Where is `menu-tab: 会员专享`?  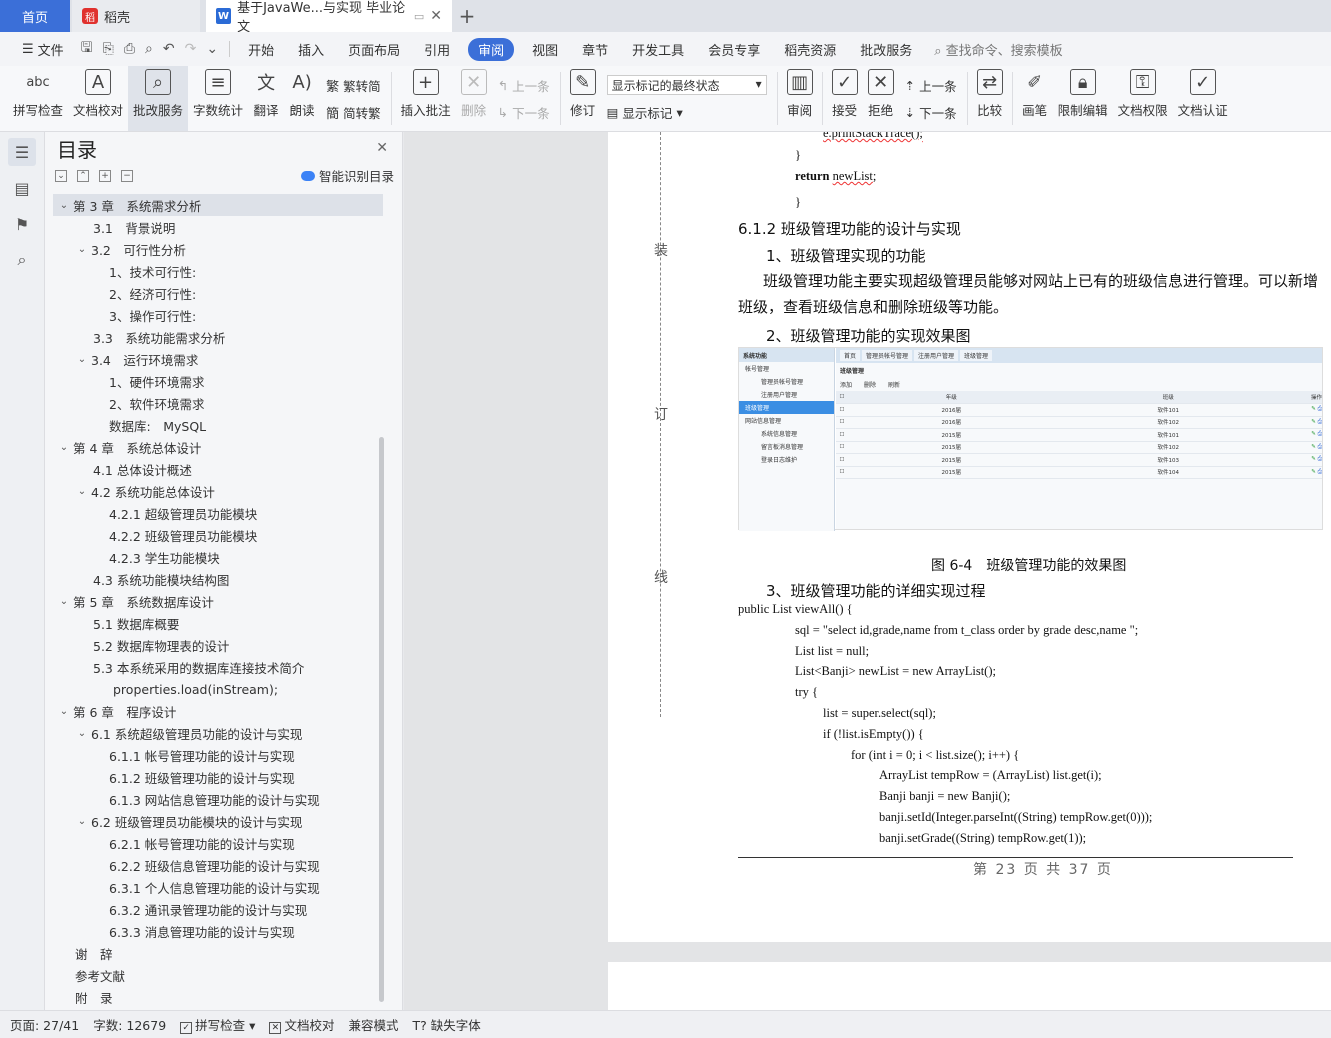
menu-tab: 会员专享 is located at coordinates (734, 49).